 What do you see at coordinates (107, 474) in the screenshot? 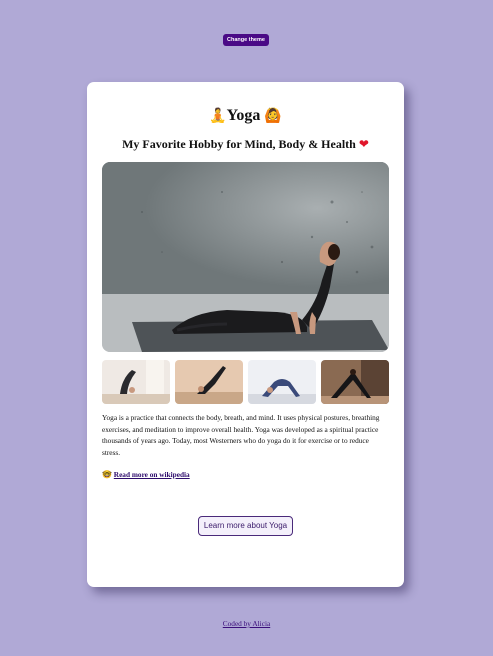
I see `nerd-face-icon: 🤓` at bounding box center [107, 474].